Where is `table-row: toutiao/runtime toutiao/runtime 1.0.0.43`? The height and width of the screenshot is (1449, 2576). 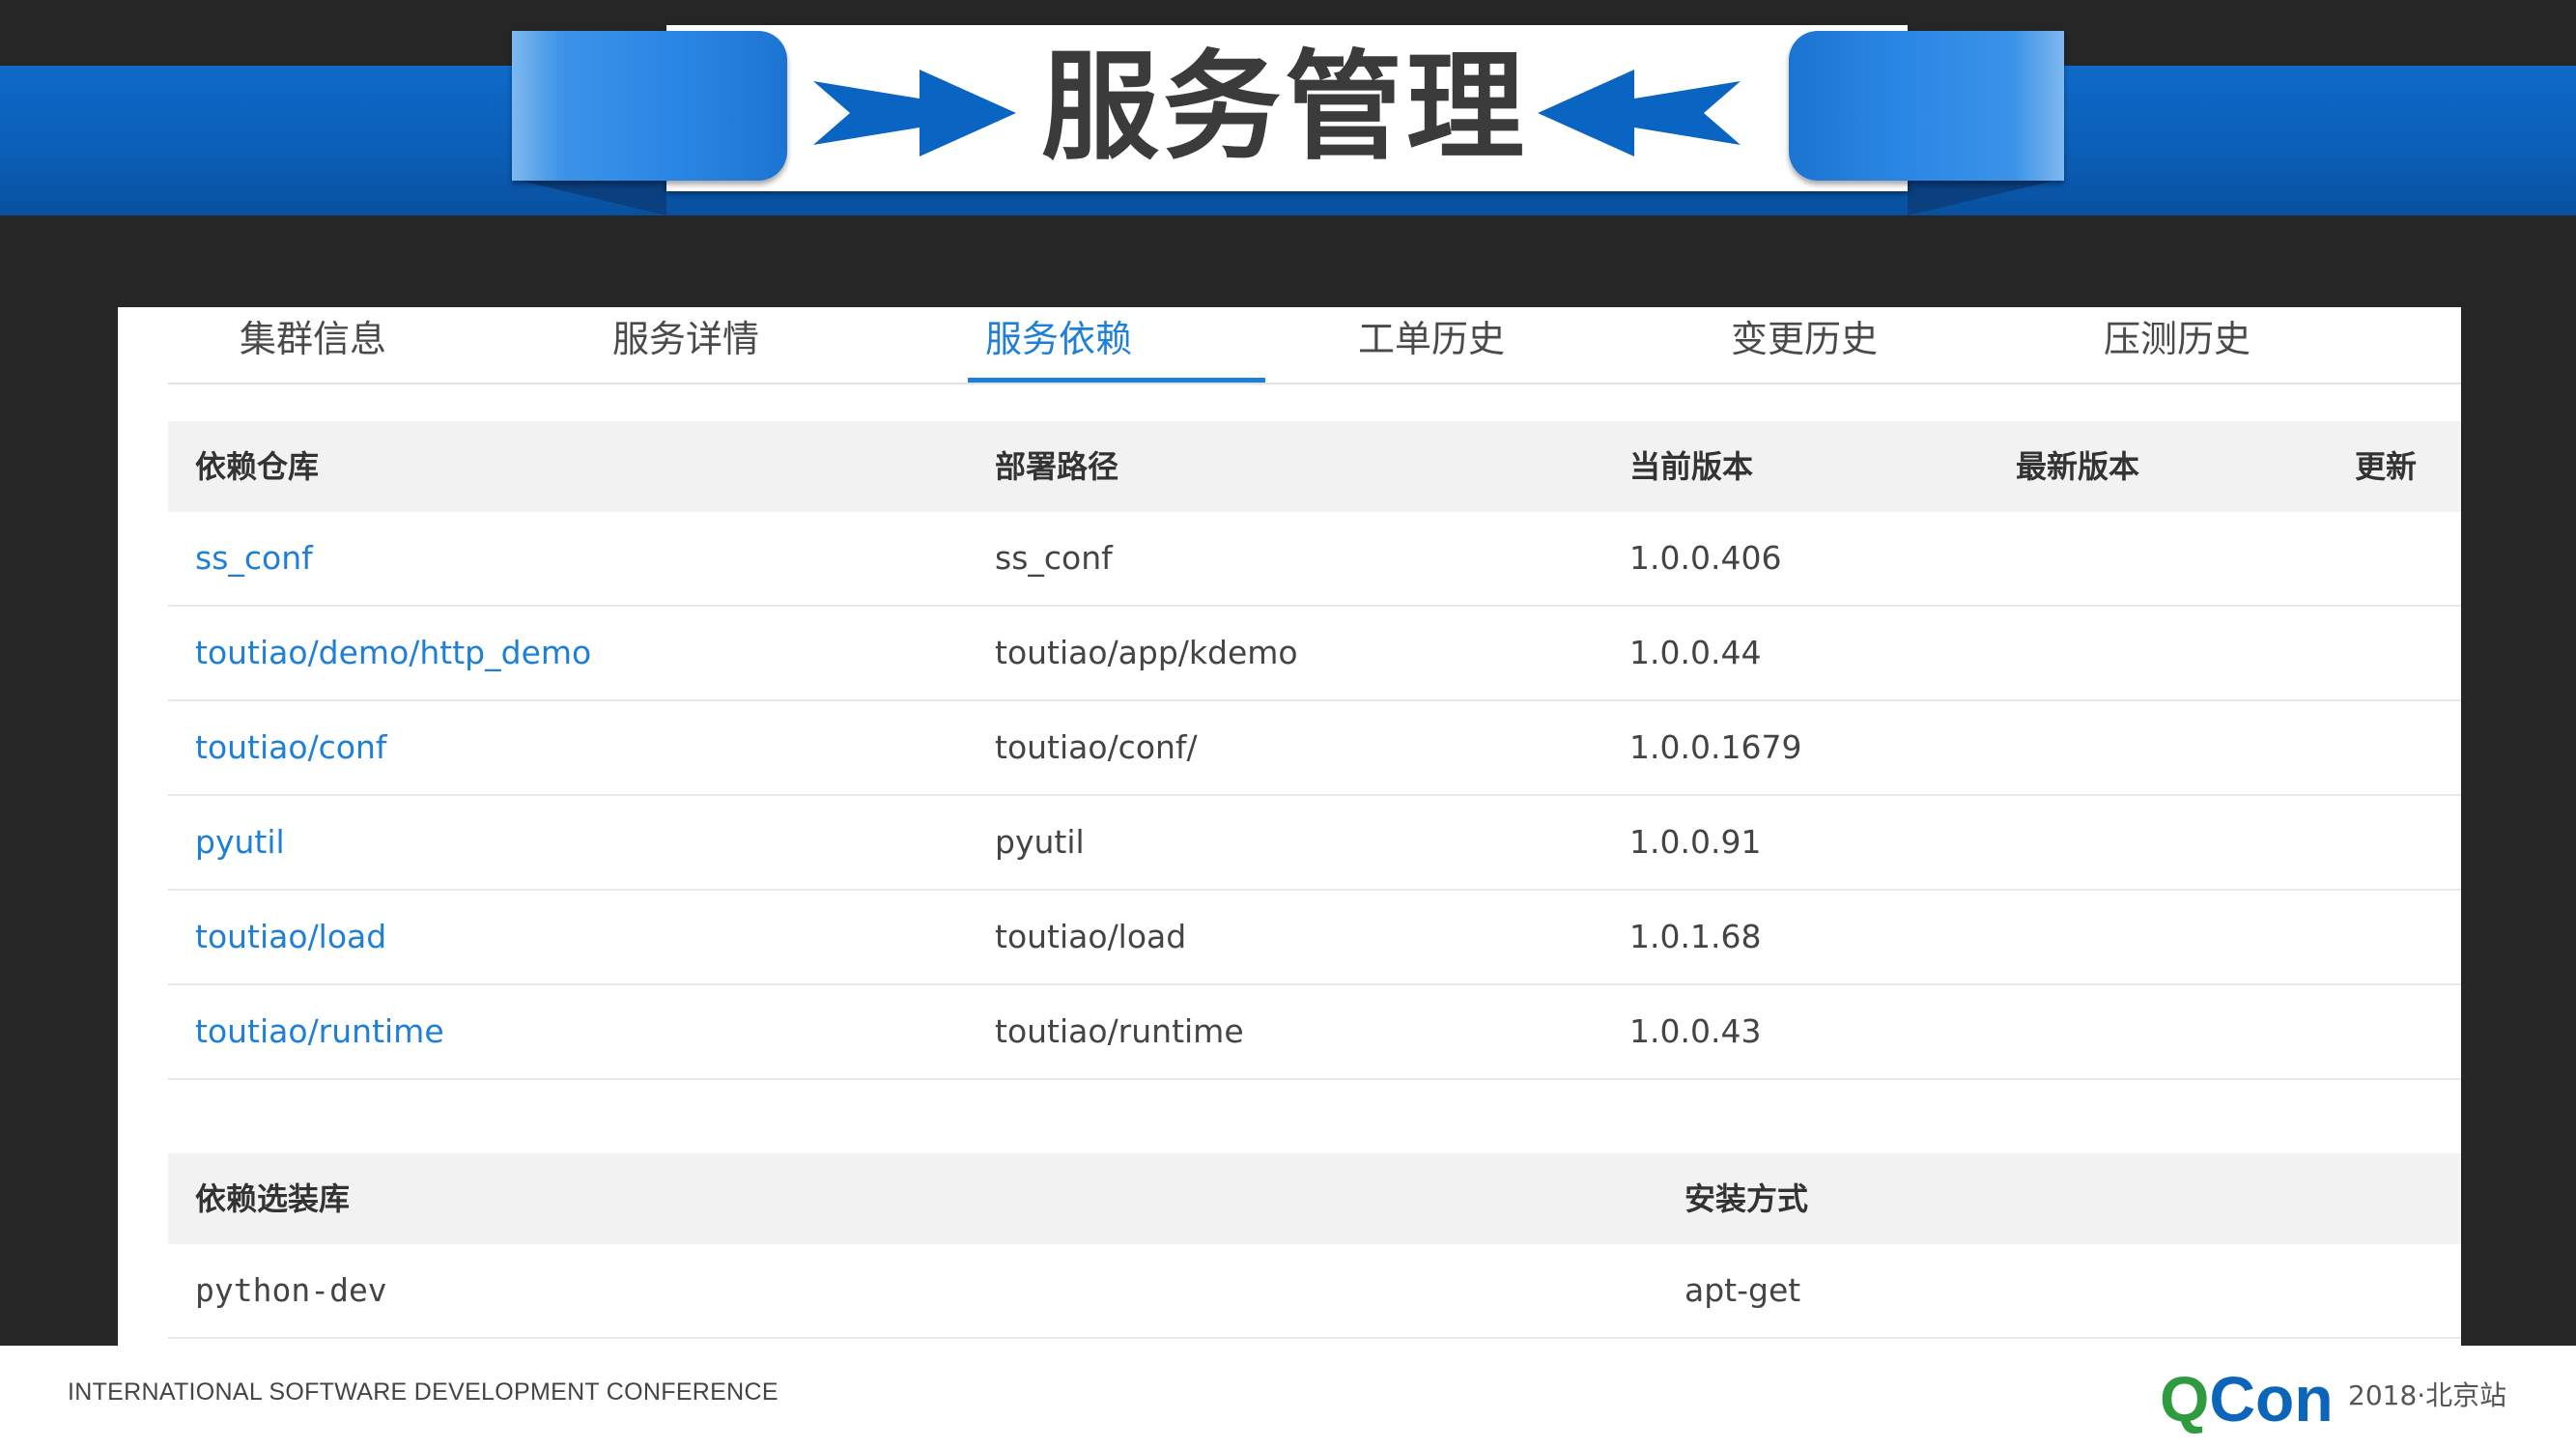
table-row: toutiao/runtime toutiao/runtime 1.0.0.43 is located at coordinates (1314, 1032).